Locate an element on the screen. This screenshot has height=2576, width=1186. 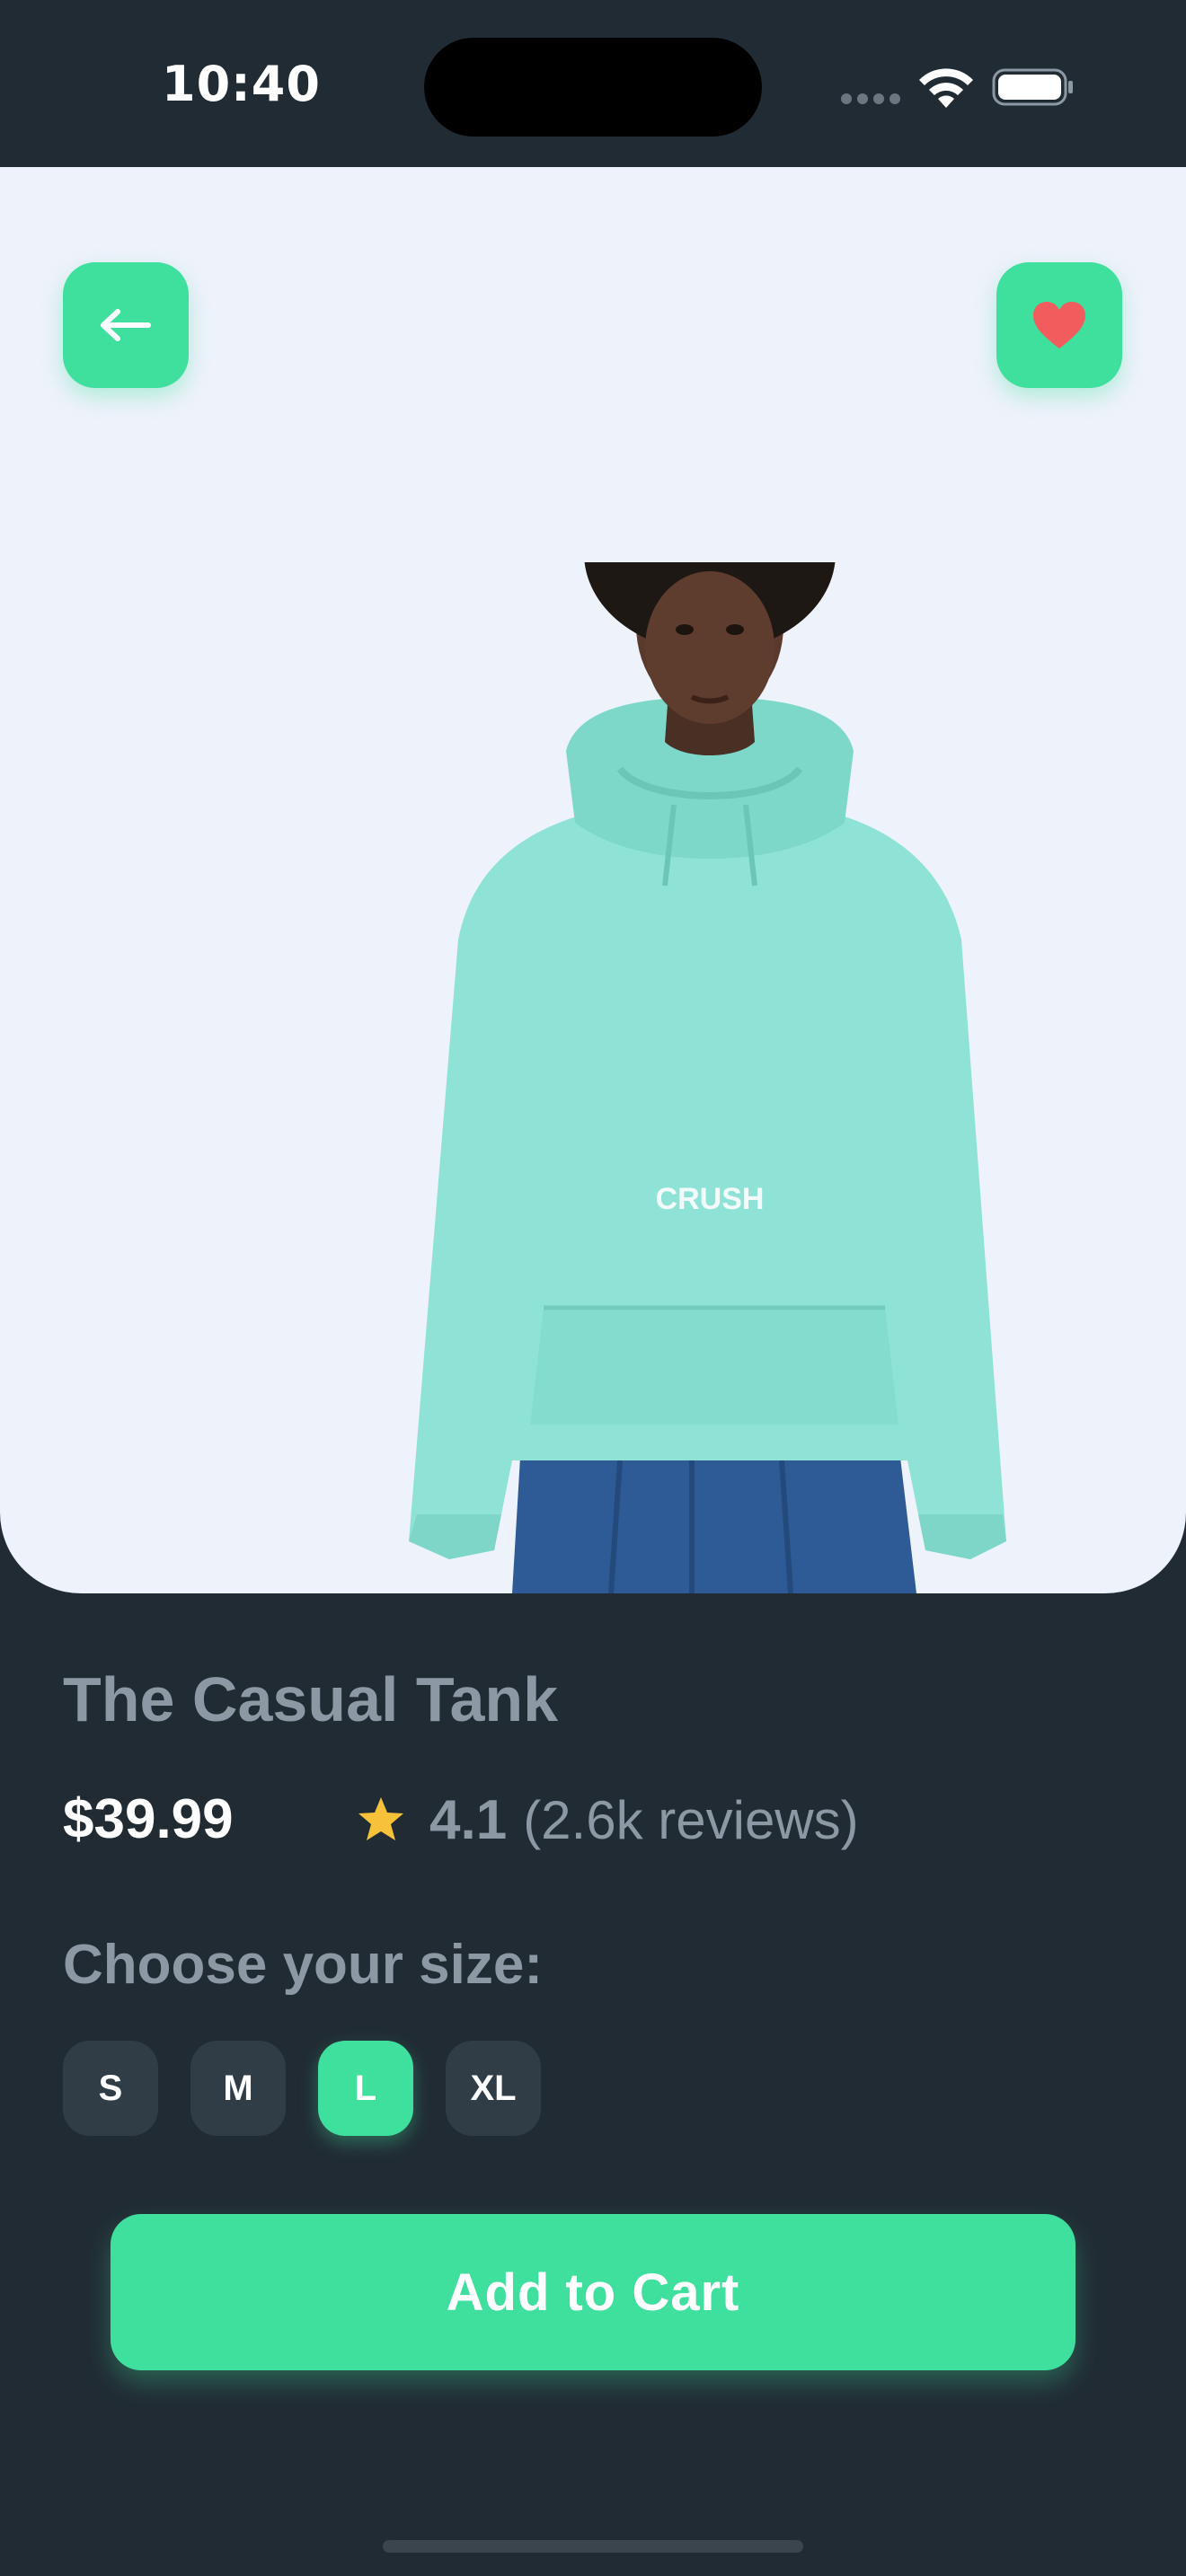
back-button is located at coordinates (126, 325).